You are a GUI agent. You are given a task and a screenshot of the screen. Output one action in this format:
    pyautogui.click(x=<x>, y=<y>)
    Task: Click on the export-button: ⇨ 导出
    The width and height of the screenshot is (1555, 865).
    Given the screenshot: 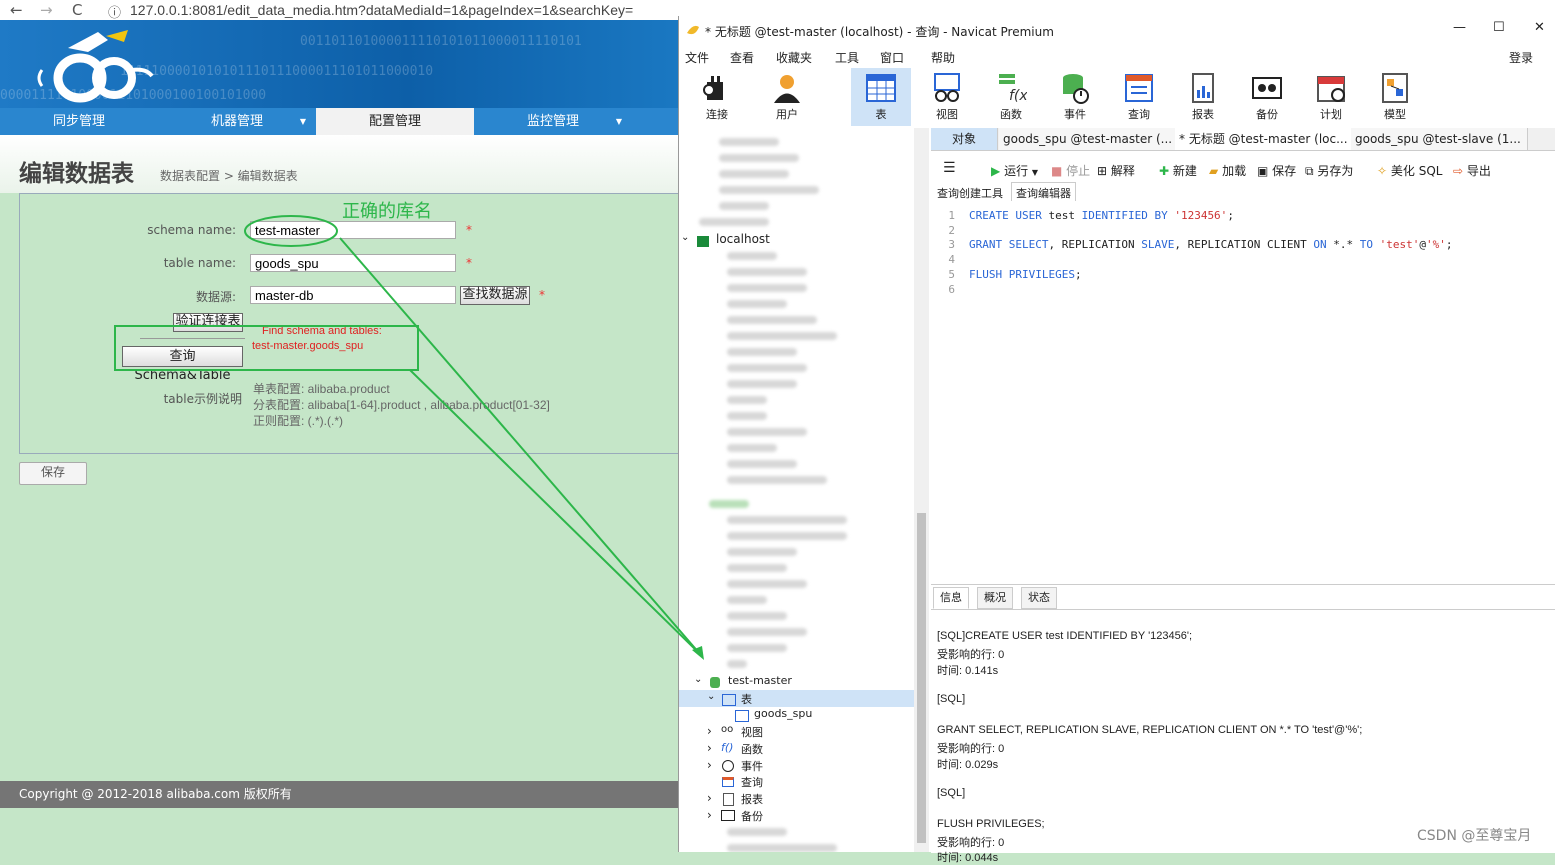 What is the action you would take?
    pyautogui.click(x=1472, y=170)
    